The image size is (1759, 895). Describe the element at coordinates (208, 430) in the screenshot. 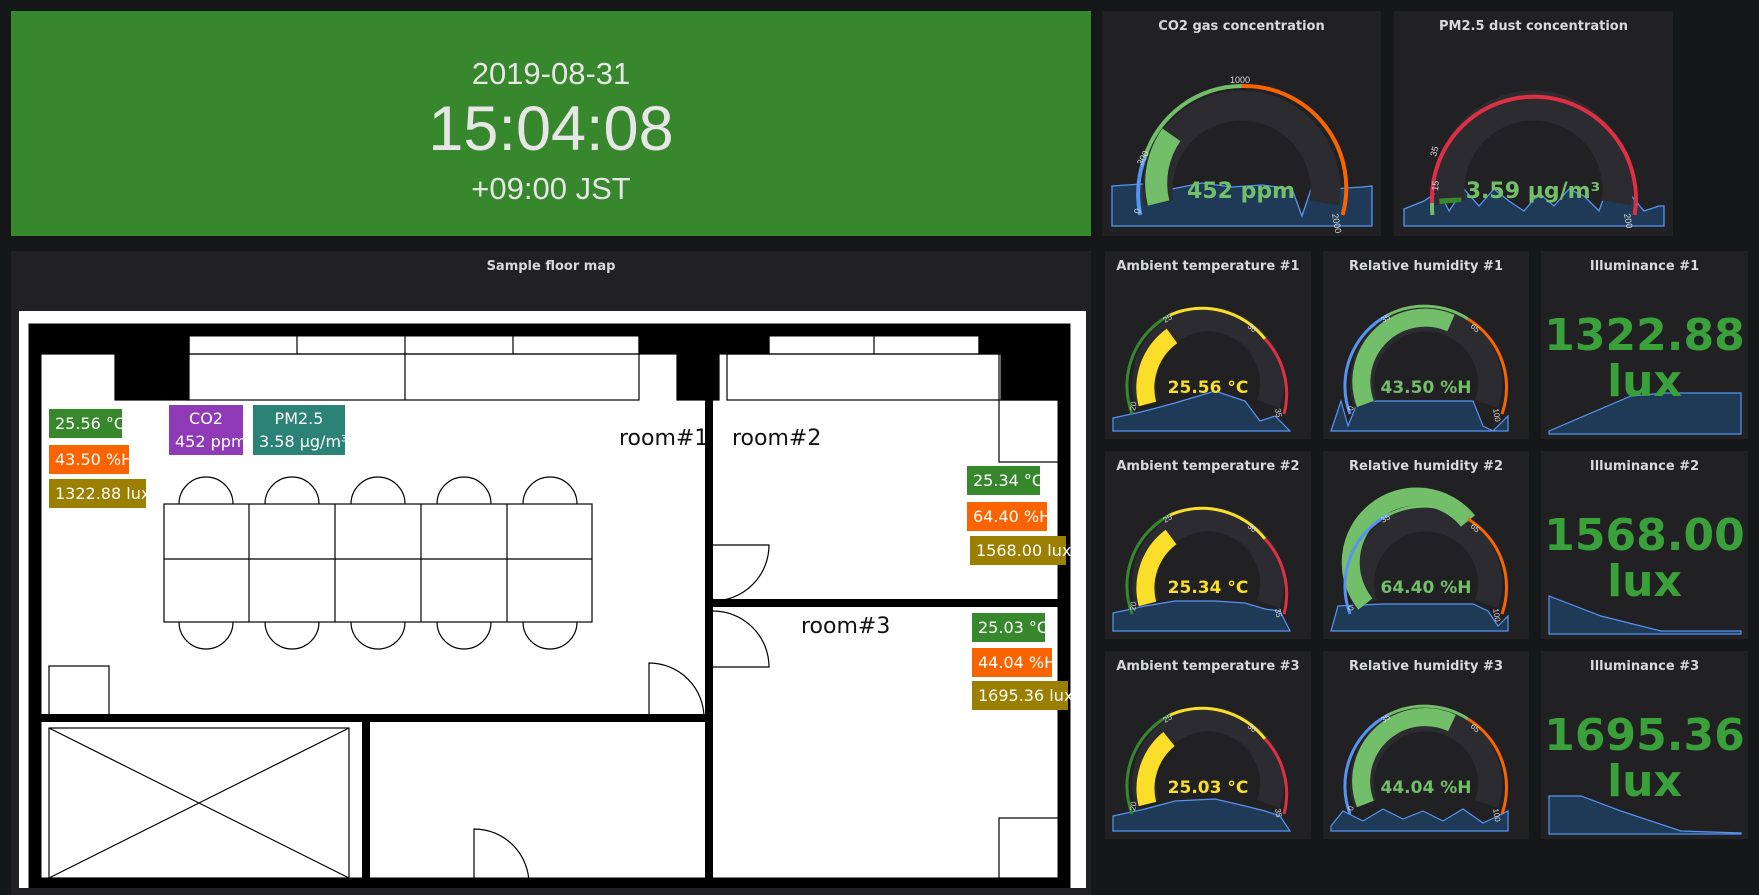

I see `room1-co2-tag: CO2 452 ppm` at that location.